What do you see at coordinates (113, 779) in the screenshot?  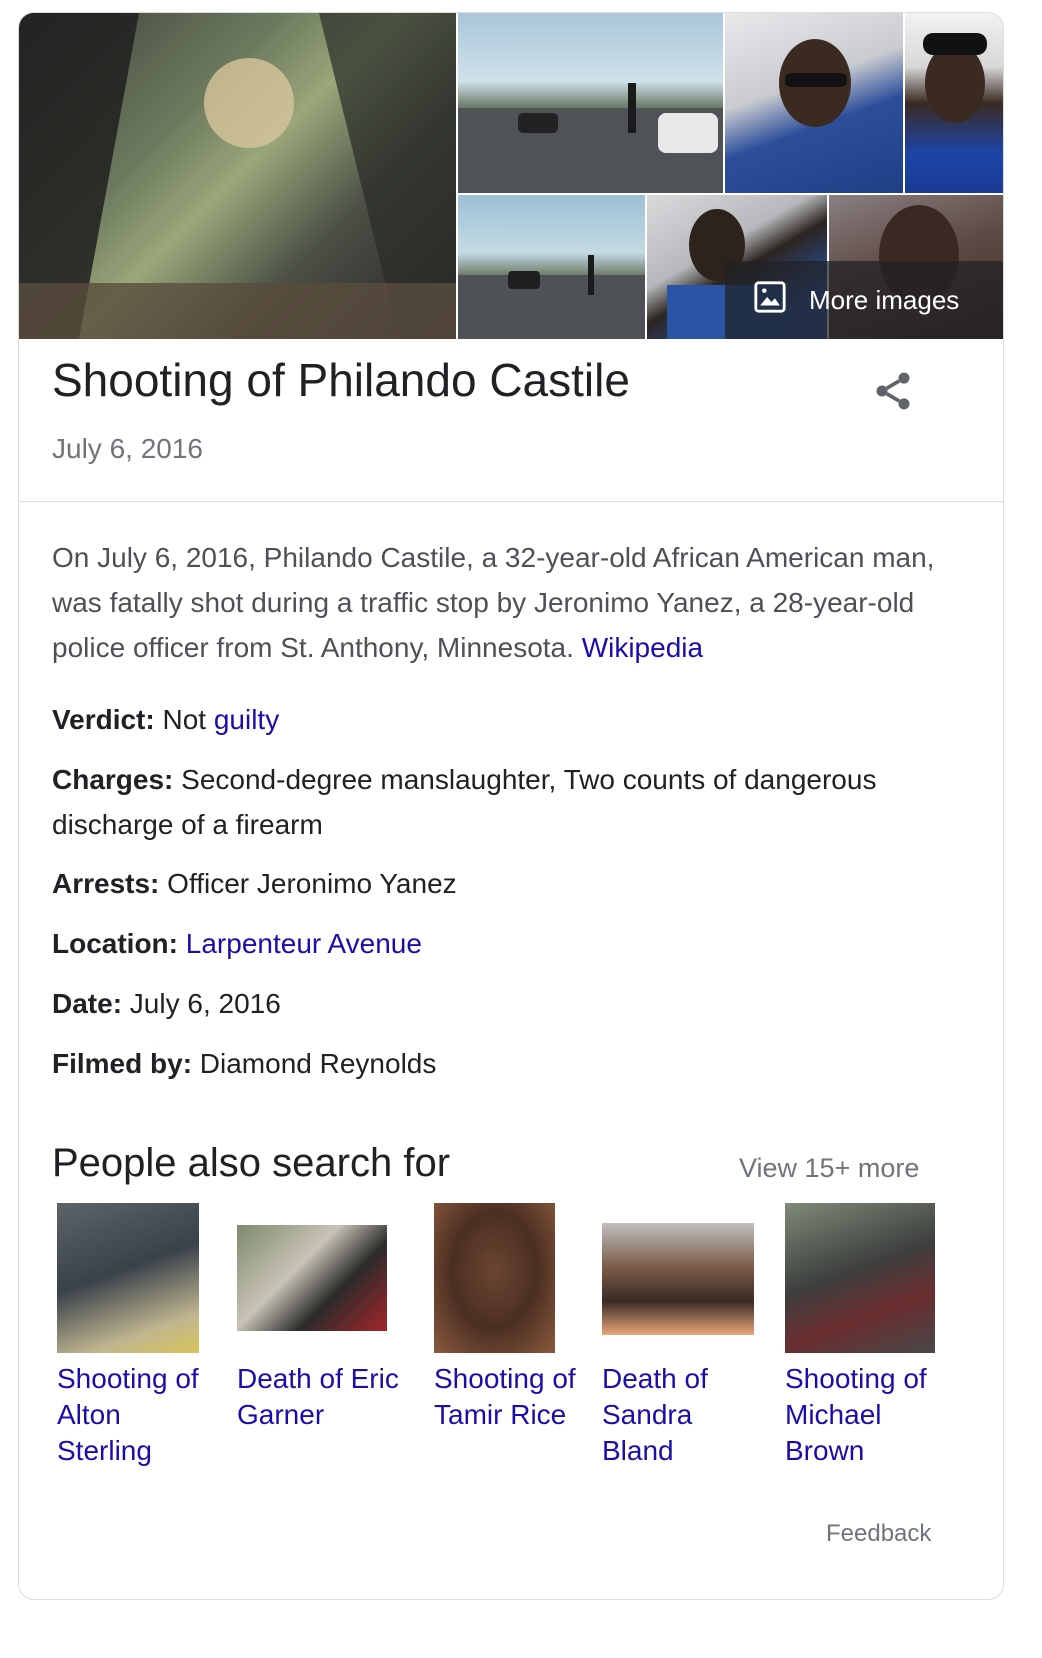 I see `fact-label: Charges:` at bounding box center [113, 779].